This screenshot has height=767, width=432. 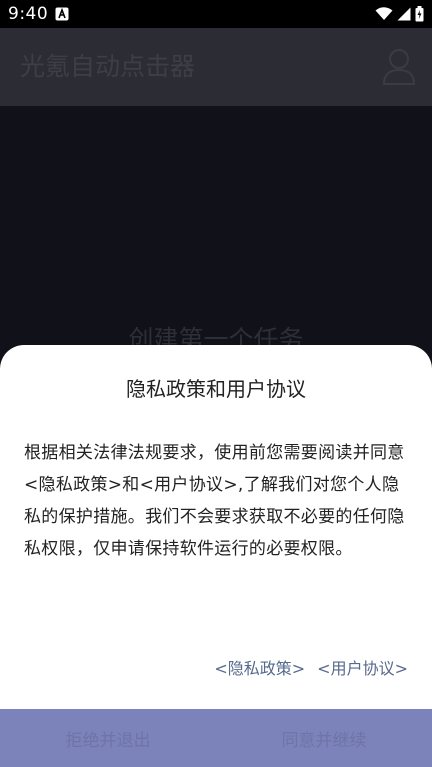 What do you see at coordinates (362, 667) in the screenshot?
I see `user-agreement-link: <用户协议>` at bounding box center [362, 667].